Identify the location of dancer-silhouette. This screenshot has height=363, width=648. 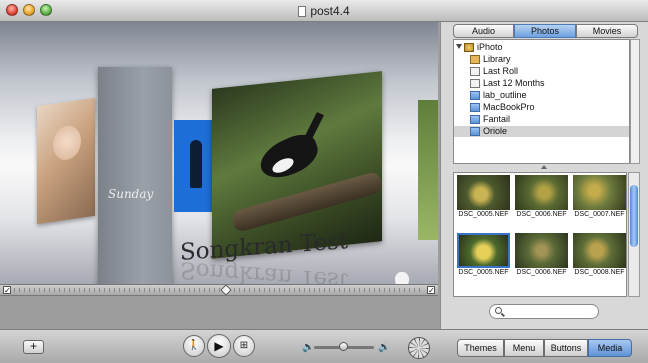
(196, 164).